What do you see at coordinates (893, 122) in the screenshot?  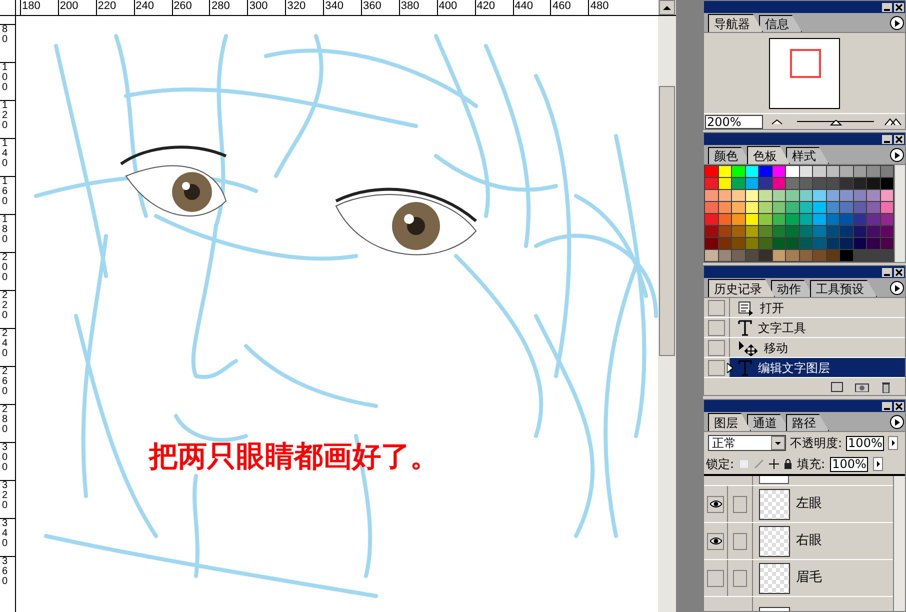 I see `zoom-in-icon` at bounding box center [893, 122].